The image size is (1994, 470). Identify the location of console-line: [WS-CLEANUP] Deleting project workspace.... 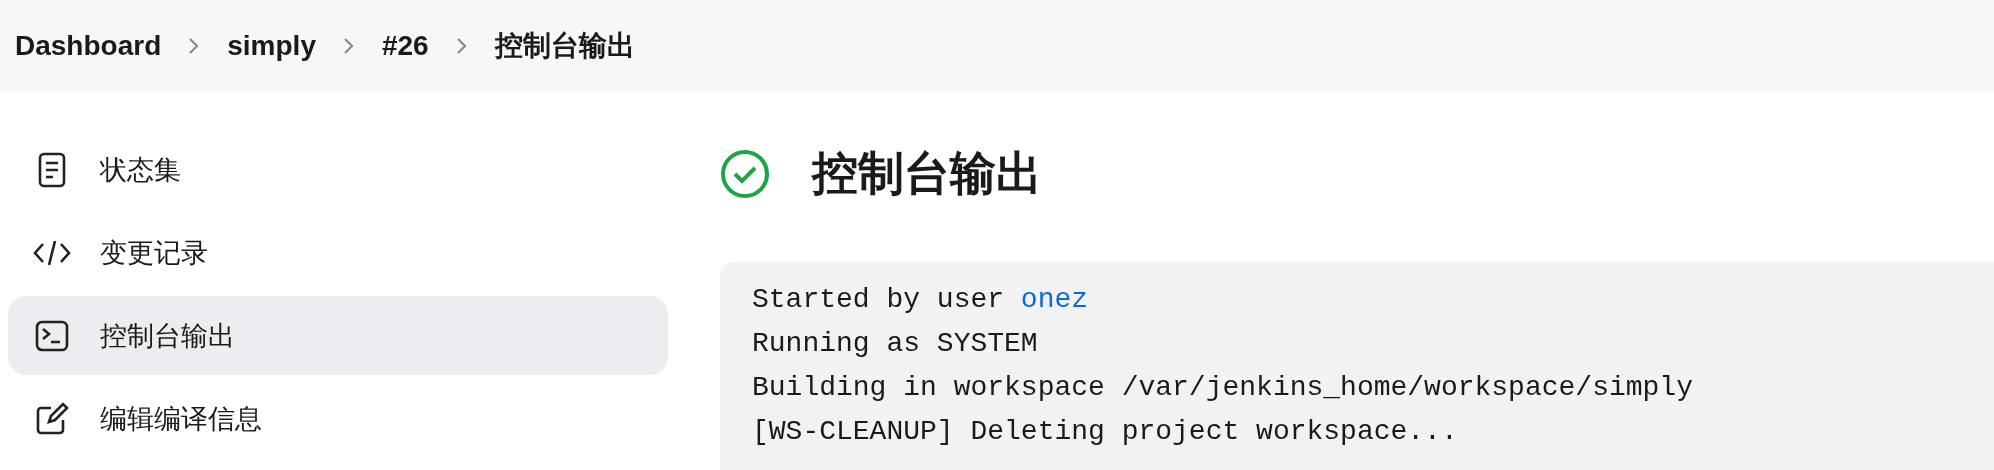
(1105, 432).